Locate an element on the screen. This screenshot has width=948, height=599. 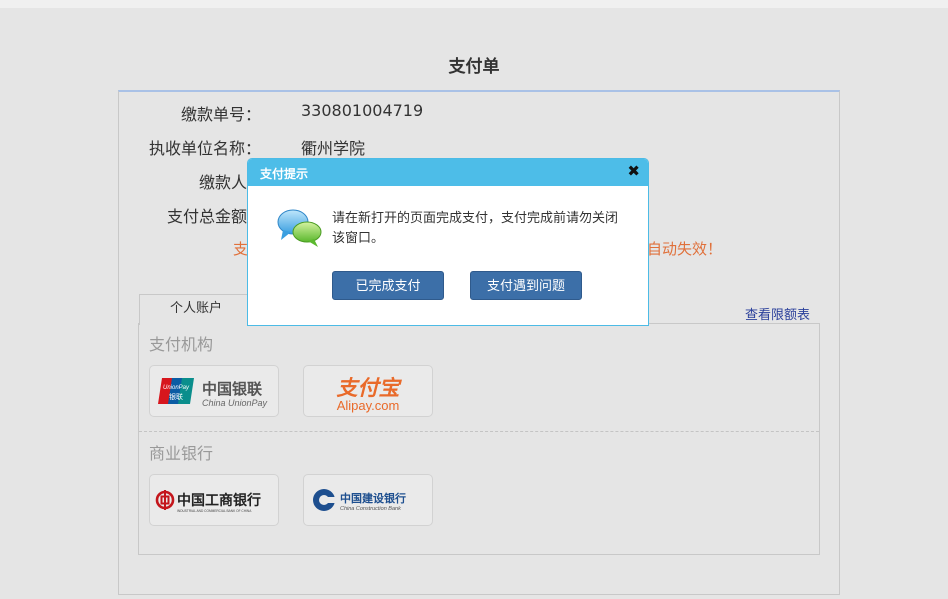
ccb-button: 中国建设银行 China Construction Bank is located at coordinates (368, 500).